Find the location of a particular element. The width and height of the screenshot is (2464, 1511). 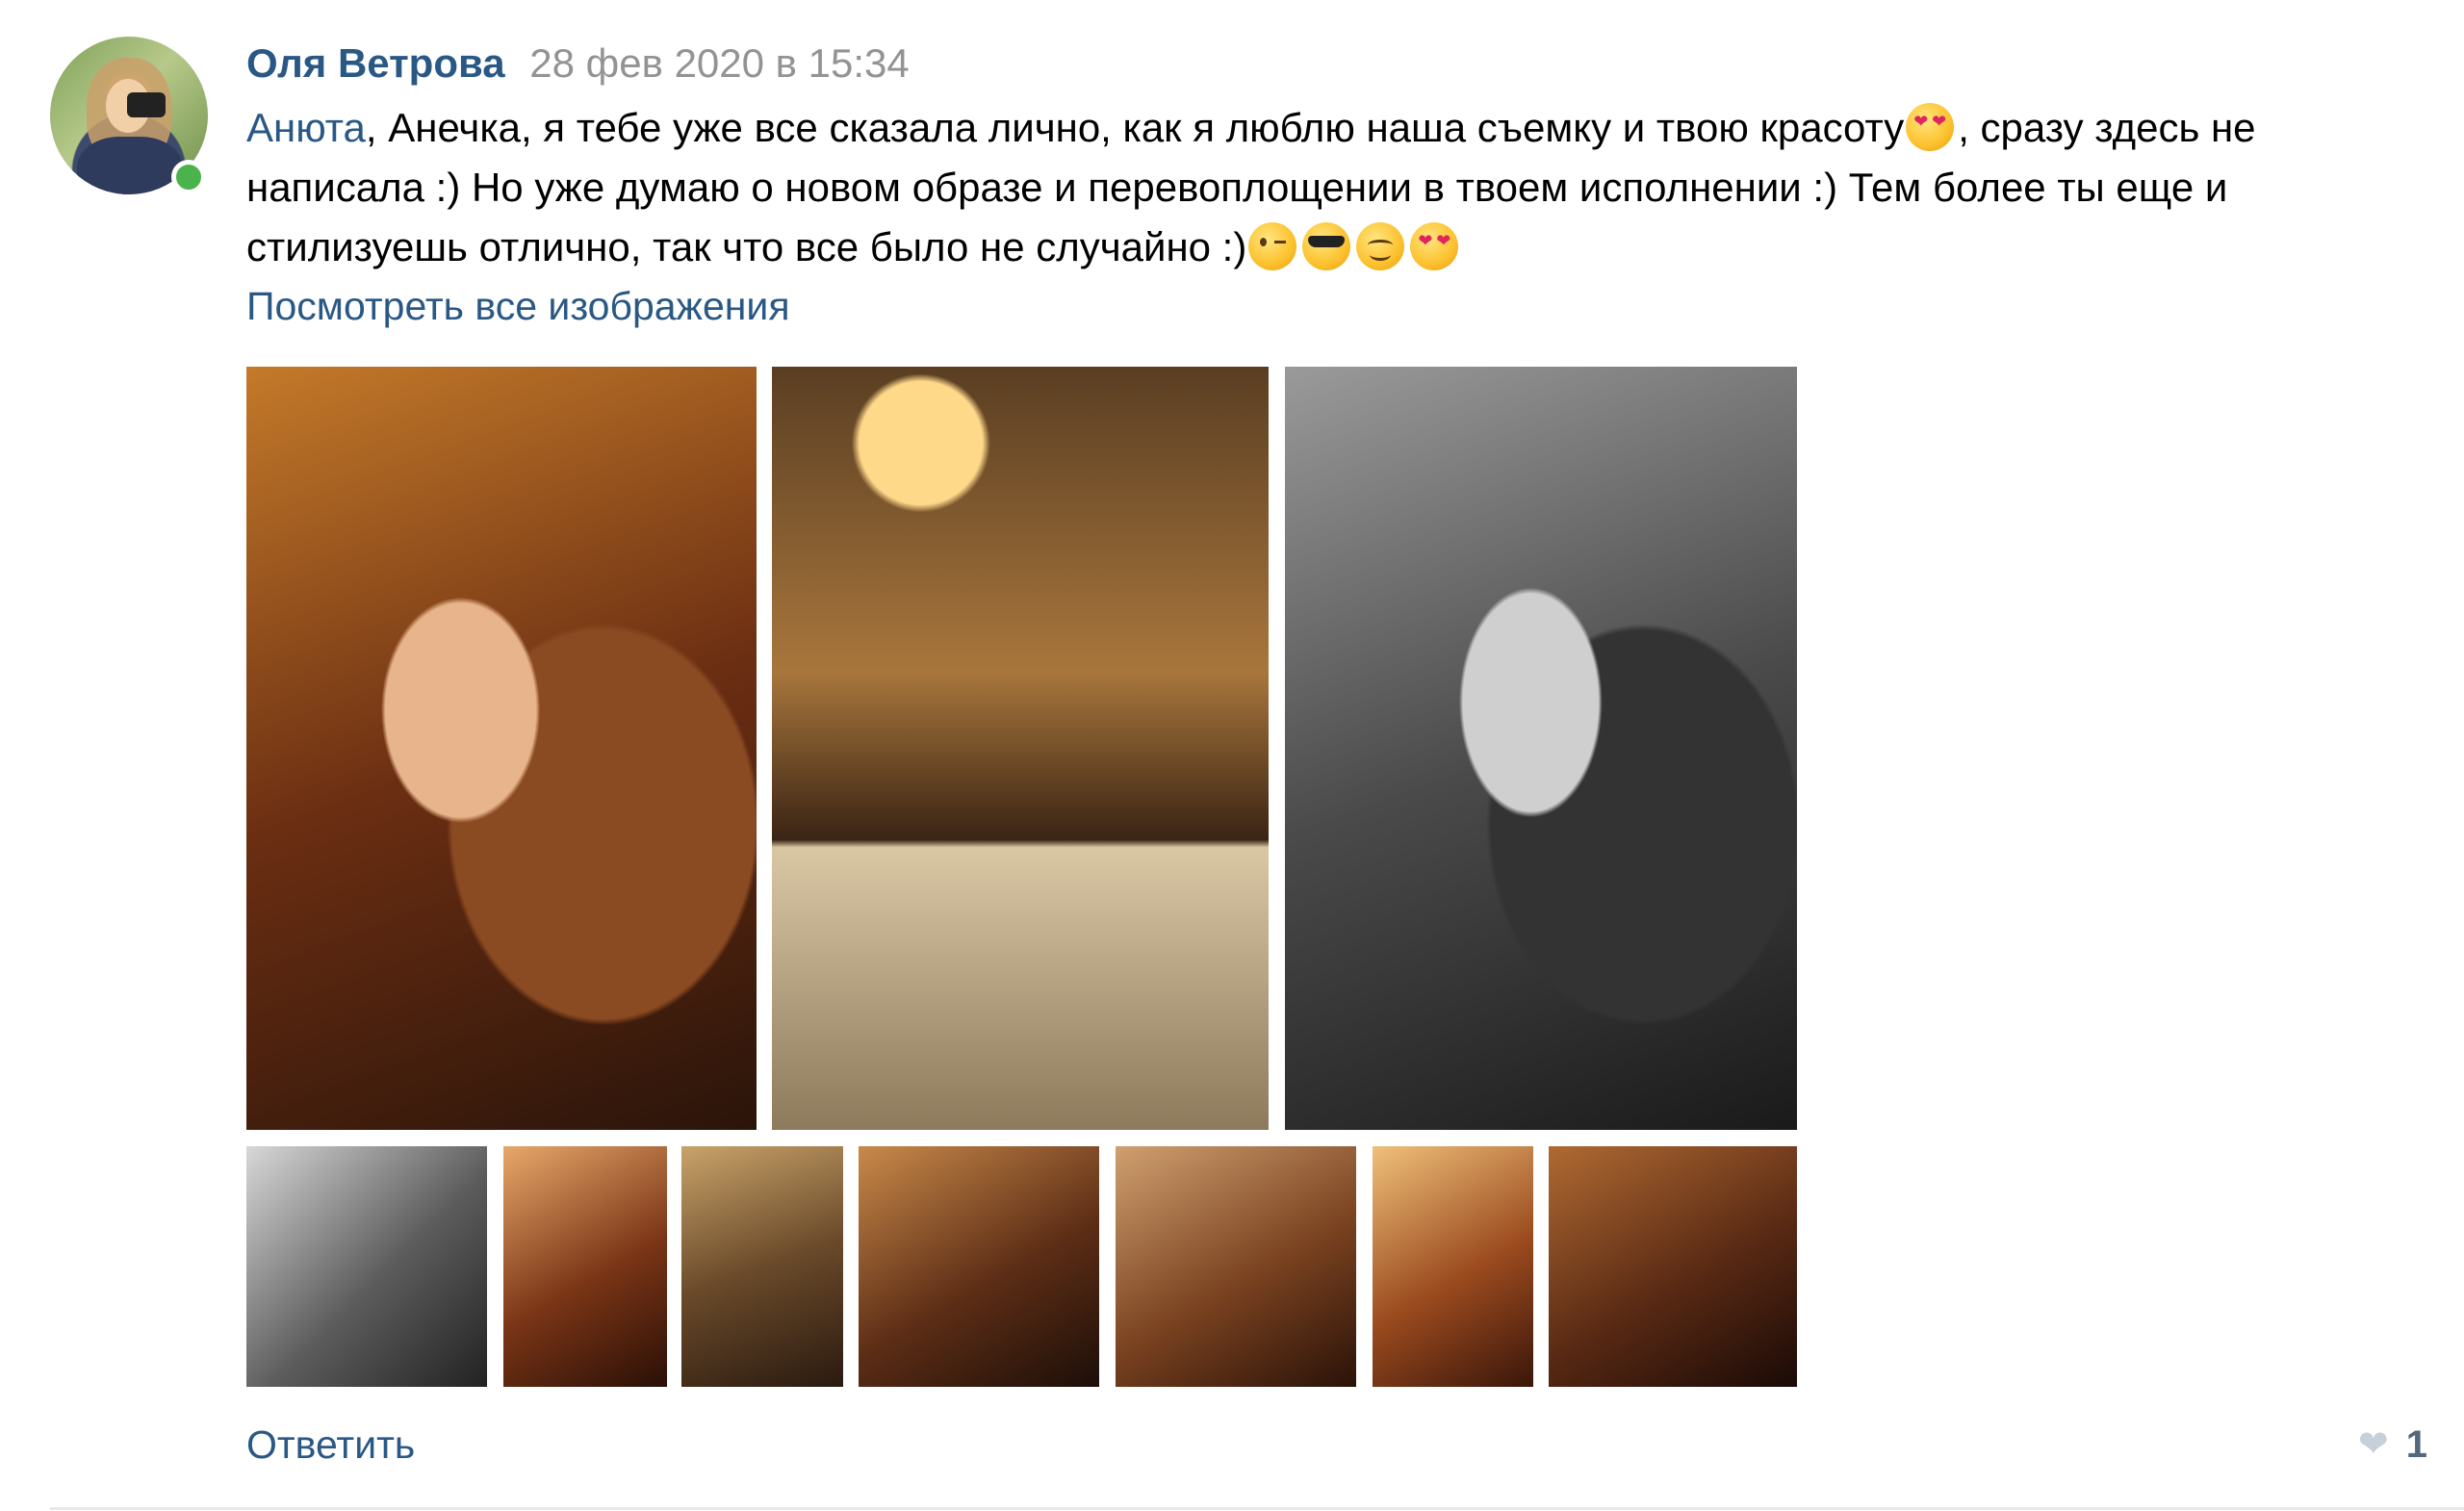

comment-header: Оля Ветрова 28 фев 2020 в 15:34 is located at coordinates (578, 63).